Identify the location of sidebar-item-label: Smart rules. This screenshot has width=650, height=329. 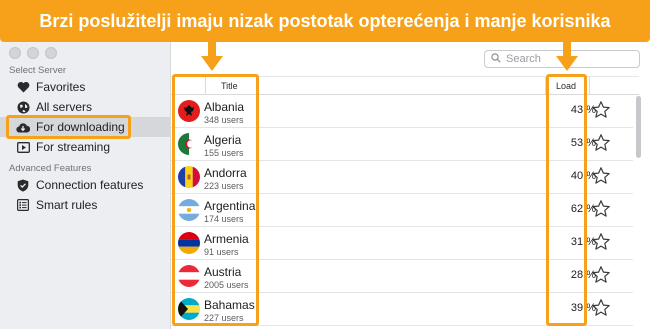
(67, 205).